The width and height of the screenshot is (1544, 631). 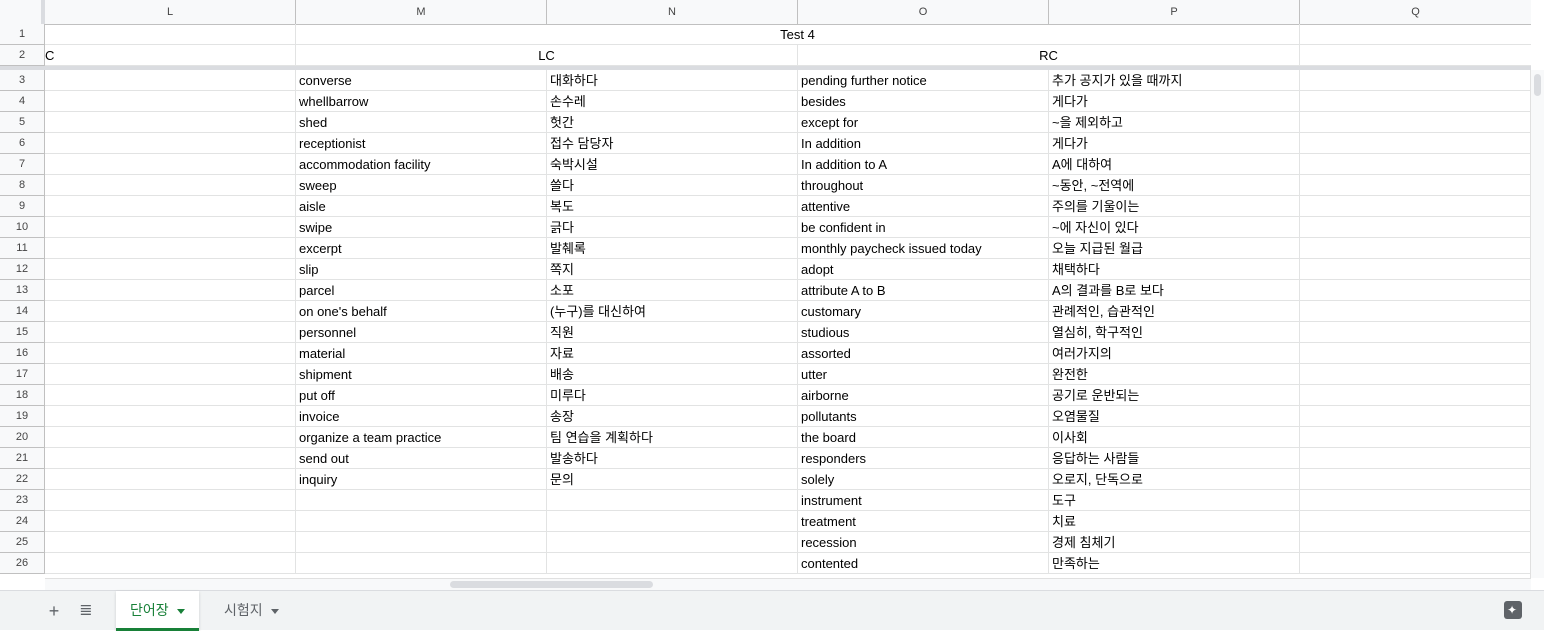 What do you see at coordinates (551, 584) in the screenshot?
I see `horizontal-scroll-thumb` at bounding box center [551, 584].